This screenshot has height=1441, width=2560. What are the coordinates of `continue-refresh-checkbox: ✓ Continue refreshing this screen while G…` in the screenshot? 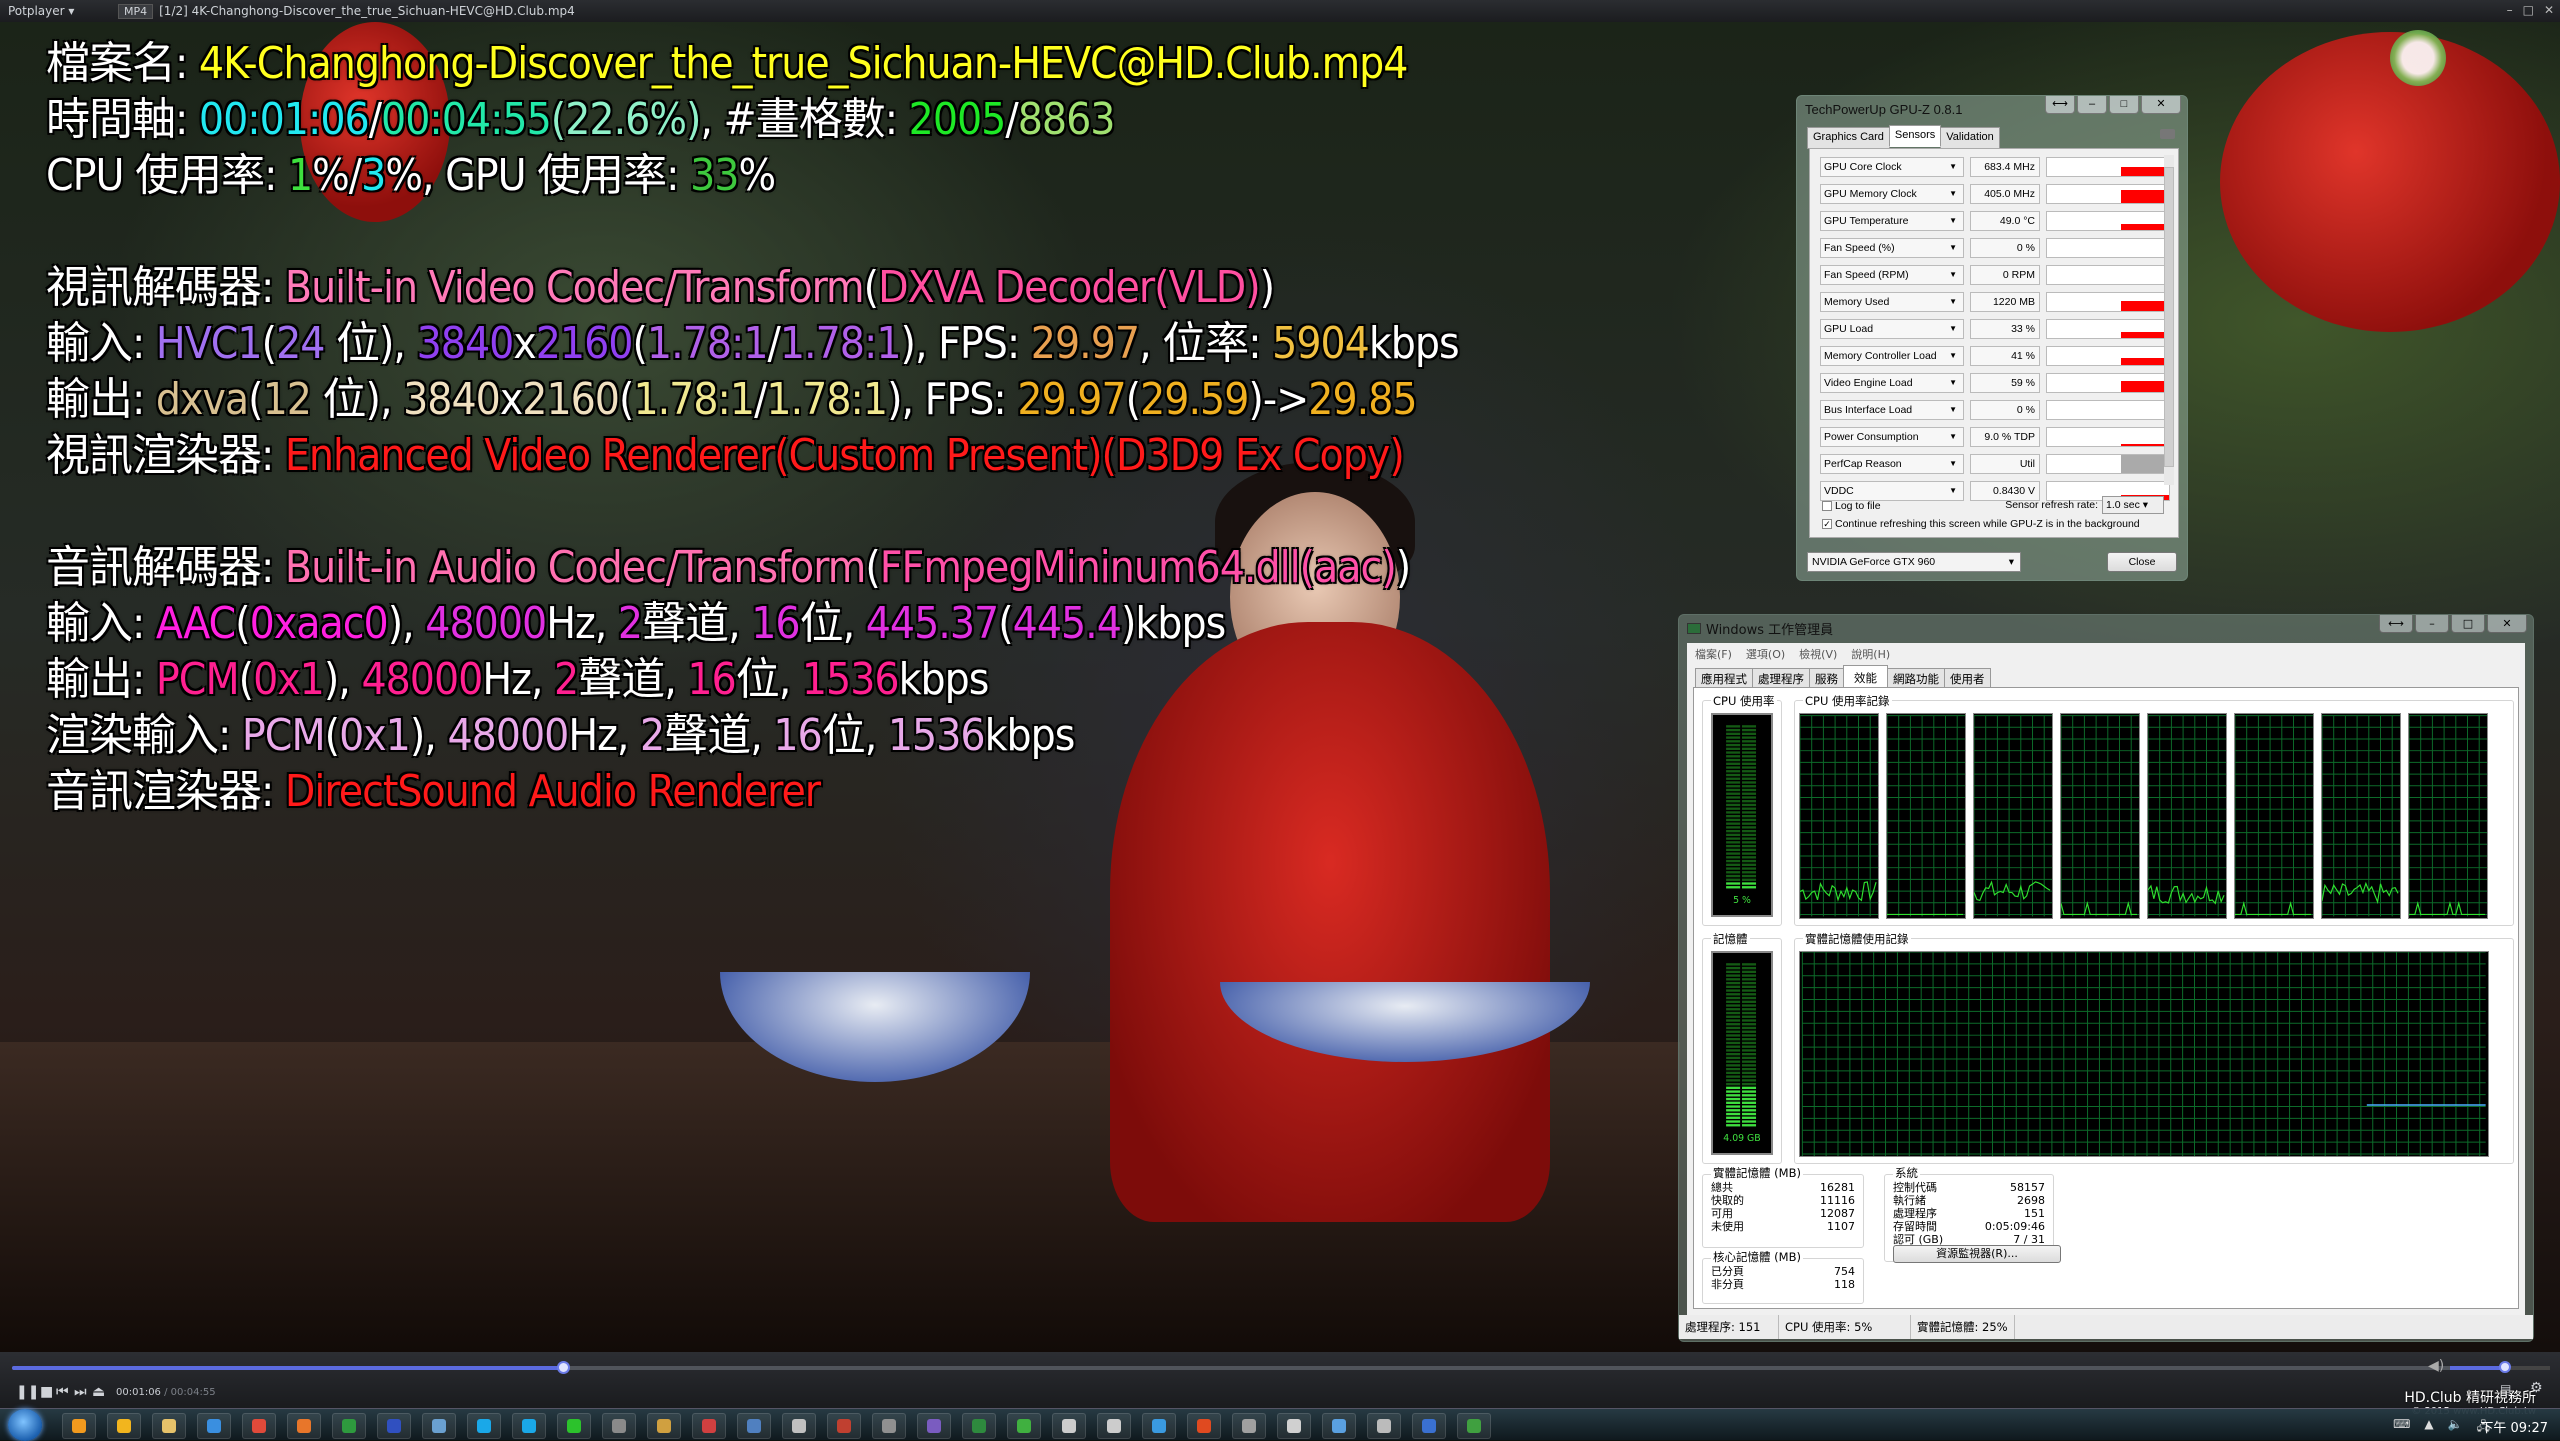 It's located at (1981, 524).